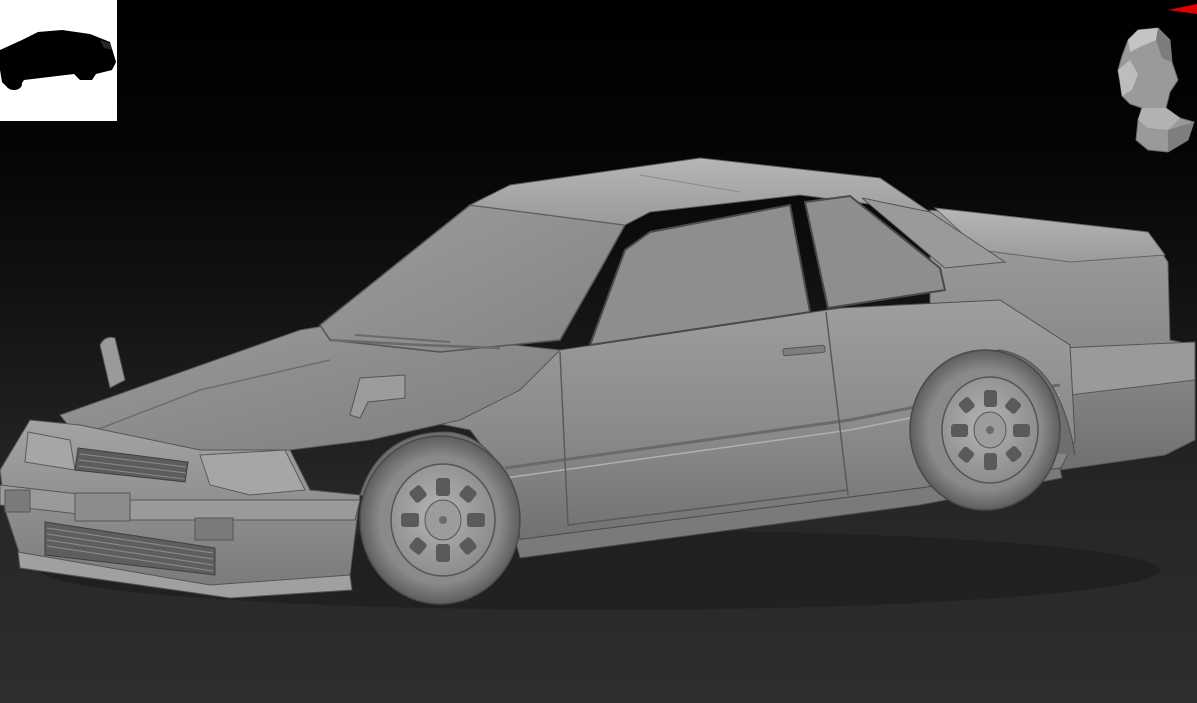  I want to click on fog-light-right, so click(214, 529).